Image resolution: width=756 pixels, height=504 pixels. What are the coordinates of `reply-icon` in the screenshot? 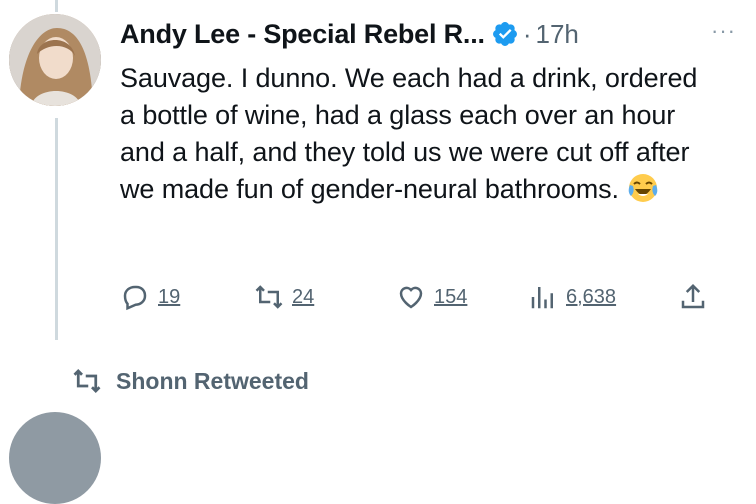 It's located at (135, 298).